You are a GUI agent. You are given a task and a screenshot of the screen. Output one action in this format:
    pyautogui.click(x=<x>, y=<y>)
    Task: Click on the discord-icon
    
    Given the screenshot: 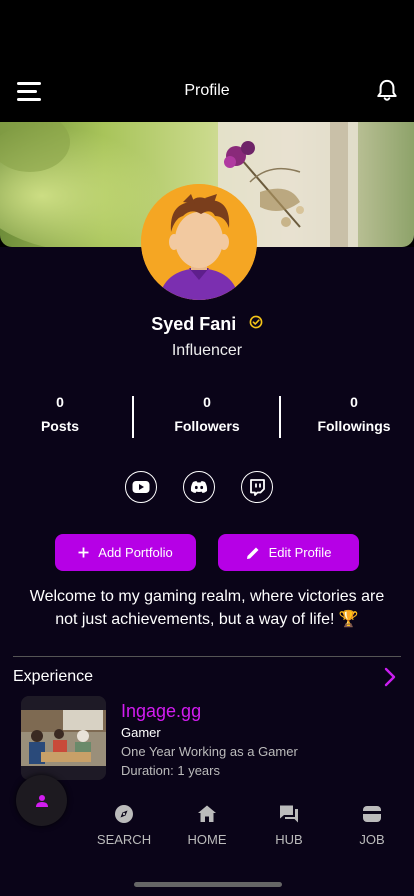 What is the action you would take?
    pyautogui.click(x=199, y=487)
    